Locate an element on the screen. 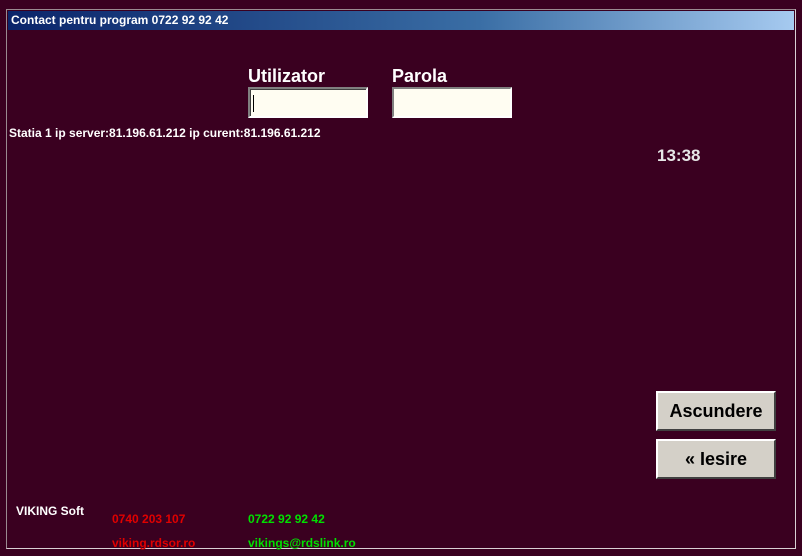  title-bar: Contact pentru program 0722 92 92 42 is located at coordinates (401, 20).